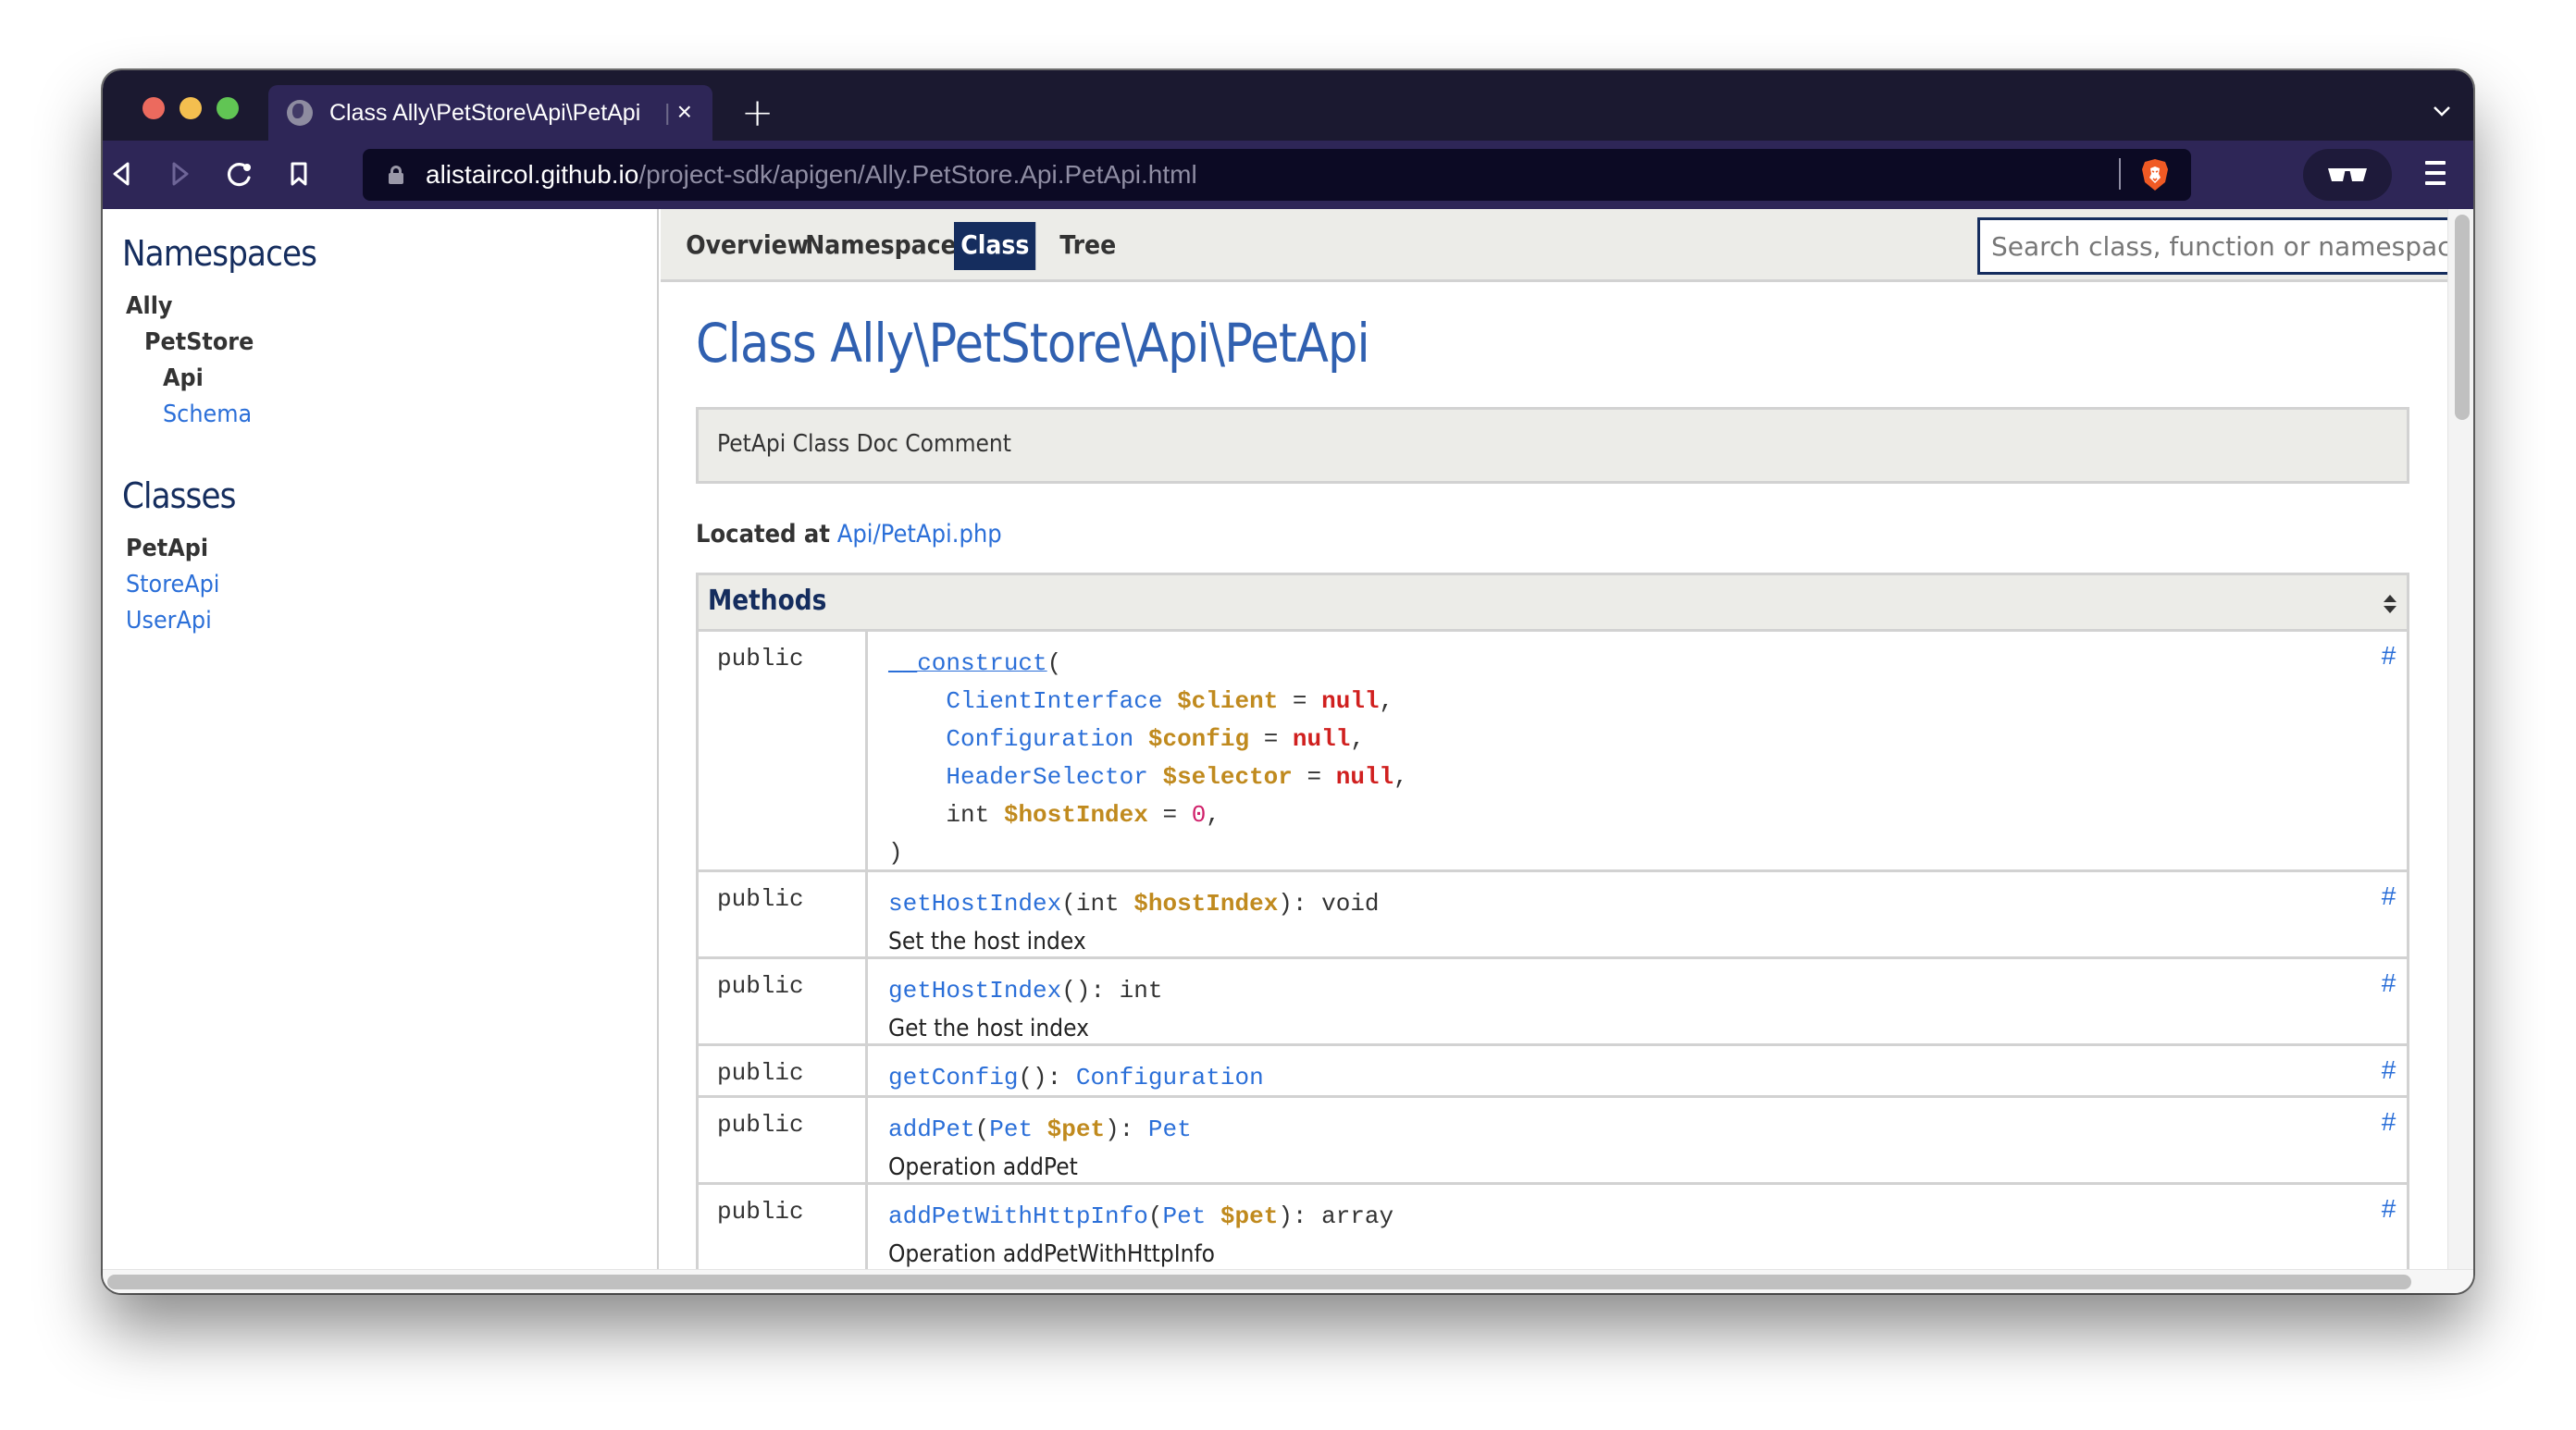 The image size is (2576, 1430). What do you see at coordinates (1227, 777) in the screenshot?
I see `param-var: $selector` at bounding box center [1227, 777].